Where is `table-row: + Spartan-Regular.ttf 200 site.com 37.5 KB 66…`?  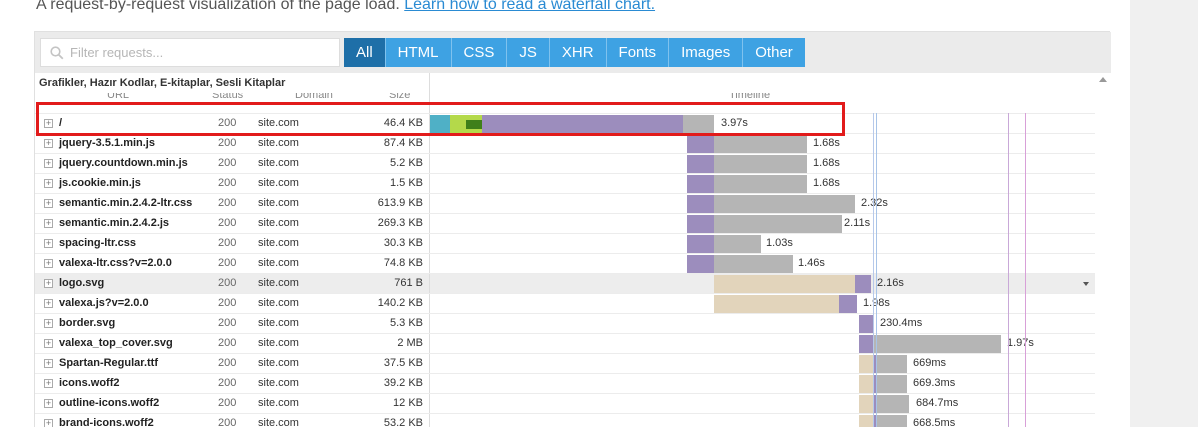
table-row: + Spartan-Regular.ttf 200 site.com 37.5 KB 66… is located at coordinates (565, 363).